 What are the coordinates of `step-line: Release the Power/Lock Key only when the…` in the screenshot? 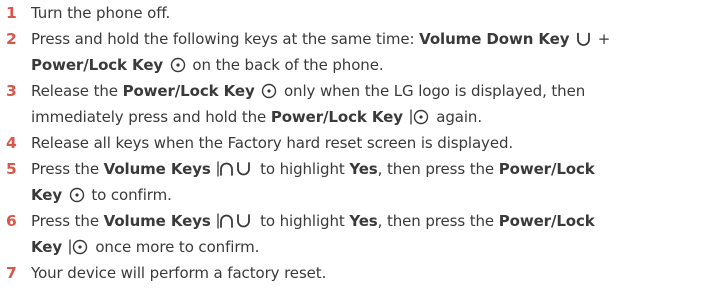 It's located at (363, 91).